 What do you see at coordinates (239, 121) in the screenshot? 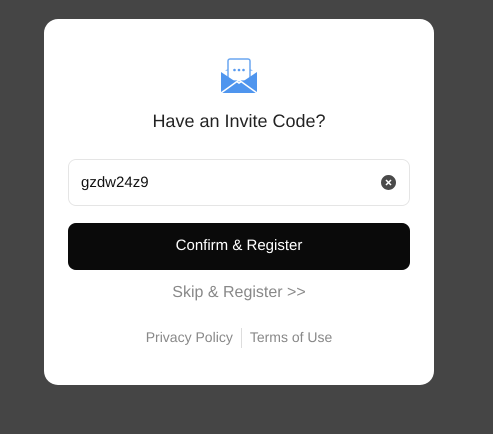
I see `dialog-title: Have an Invite Code?` at bounding box center [239, 121].